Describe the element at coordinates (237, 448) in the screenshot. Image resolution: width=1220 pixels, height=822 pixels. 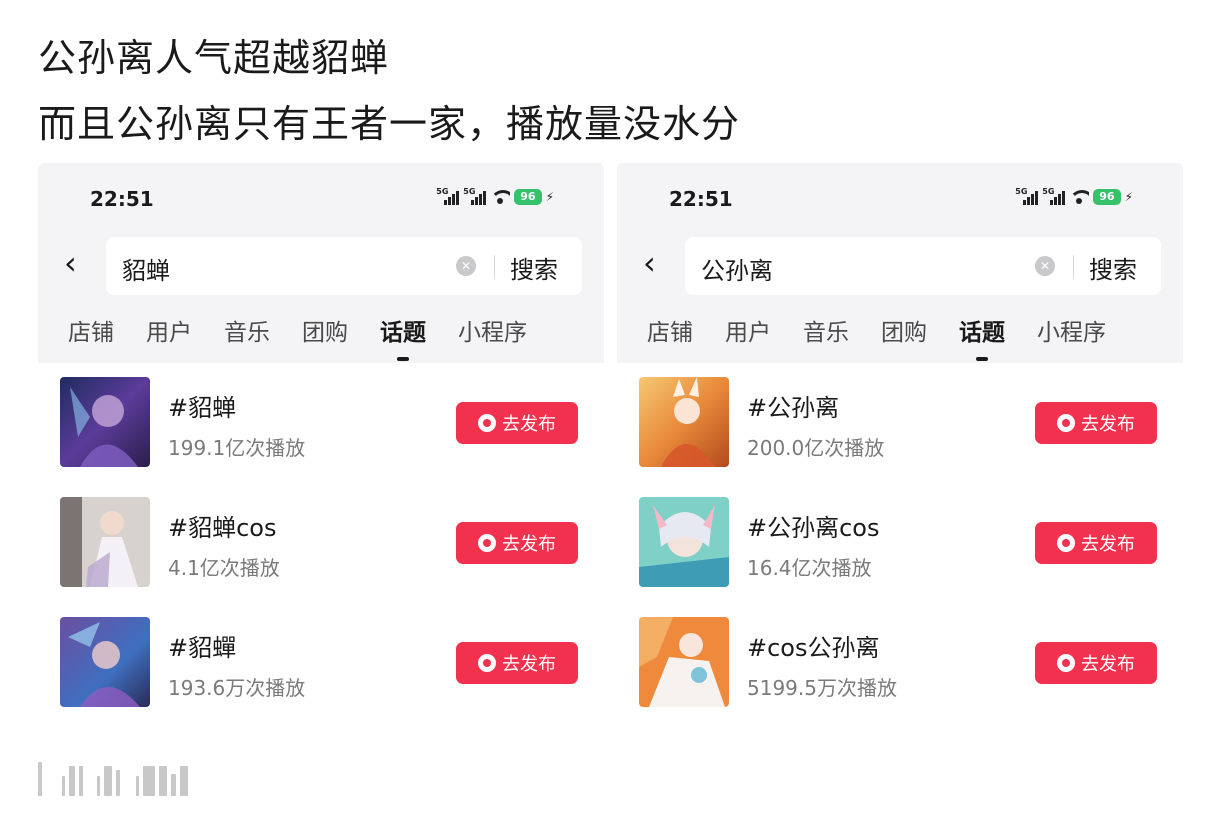
I see `topic-plays: 199.1亿次播放` at that location.